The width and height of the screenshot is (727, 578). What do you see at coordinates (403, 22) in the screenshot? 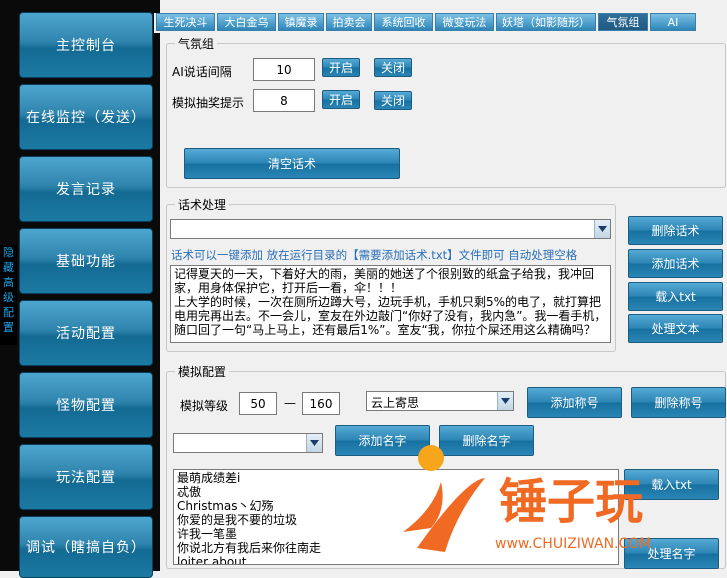
I see `tab-system-recycle: 系统回收` at bounding box center [403, 22].